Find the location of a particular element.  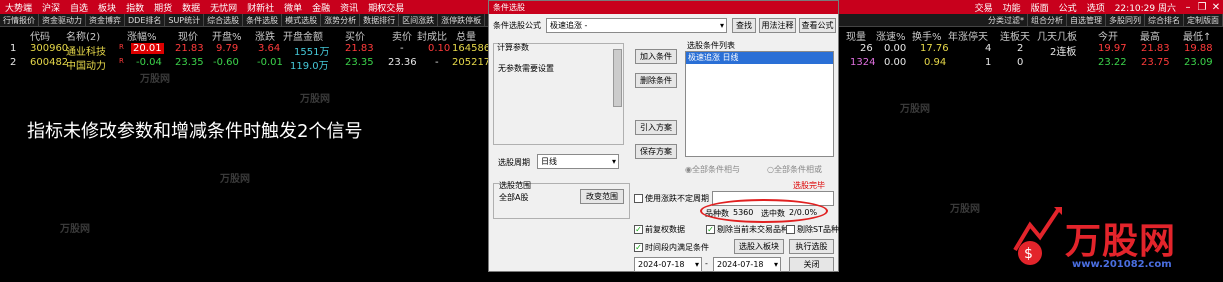

remove-untraded-checkbox: ✓ 剔除当前未交易品种 is located at coordinates (747, 229).